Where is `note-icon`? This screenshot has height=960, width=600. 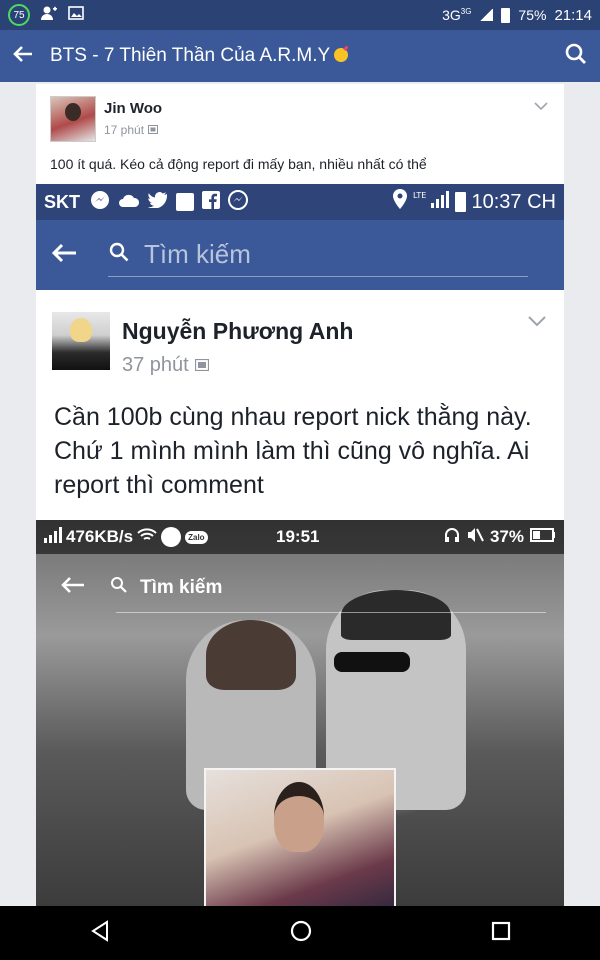
note-icon is located at coordinates (185, 202).